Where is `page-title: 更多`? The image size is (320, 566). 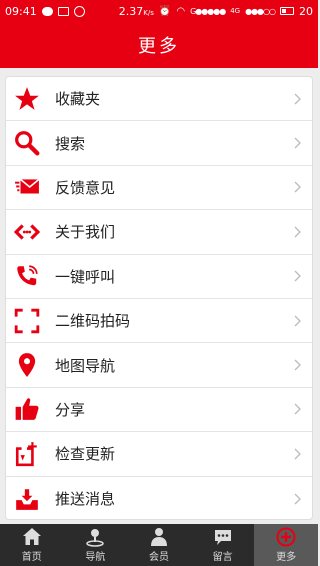
page-title: 更多 is located at coordinates (159, 46).